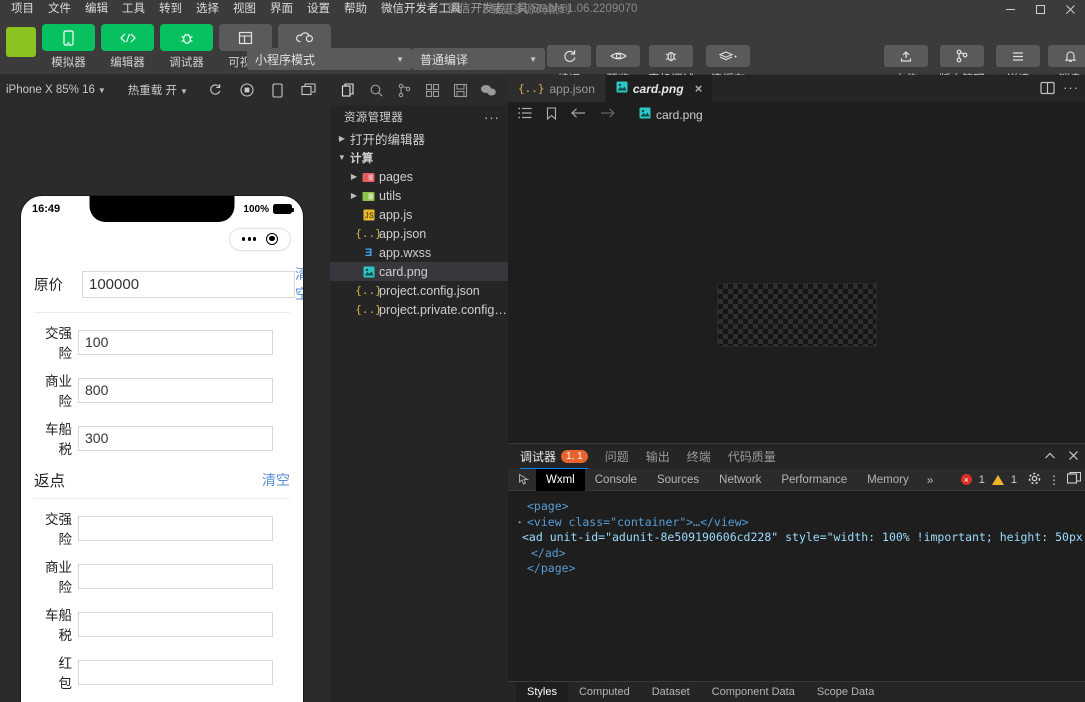 Image resolution: width=1085 pixels, height=702 pixels. Describe the element at coordinates (348, 90) in the screenshot. I see `files-icon` at that location.